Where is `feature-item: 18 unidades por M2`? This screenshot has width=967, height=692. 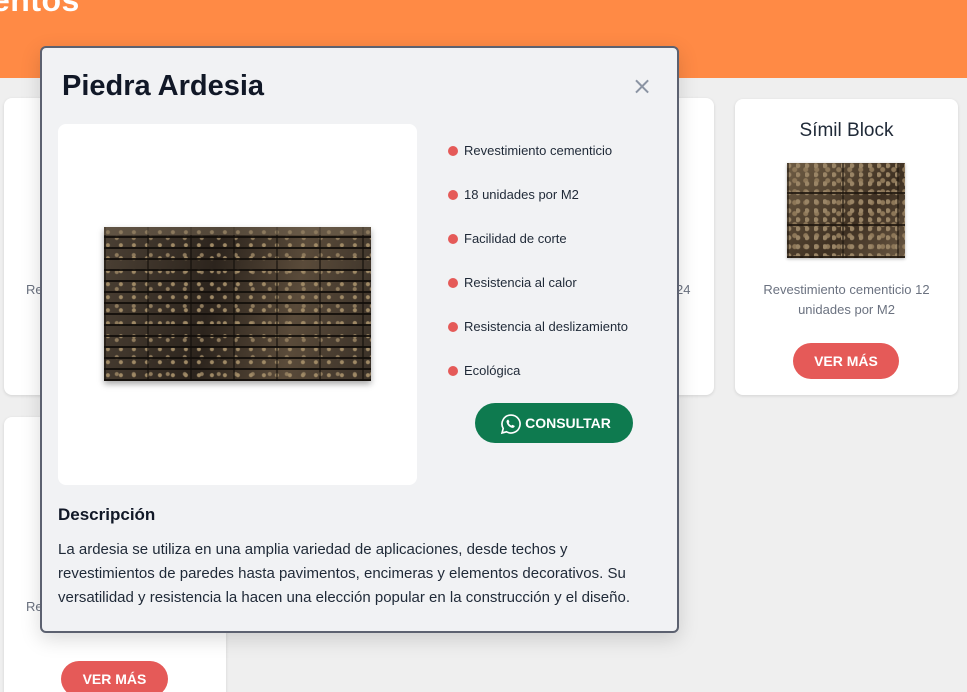
feature-item: 18 unidades por M2 is located at coordinates (538, 207).